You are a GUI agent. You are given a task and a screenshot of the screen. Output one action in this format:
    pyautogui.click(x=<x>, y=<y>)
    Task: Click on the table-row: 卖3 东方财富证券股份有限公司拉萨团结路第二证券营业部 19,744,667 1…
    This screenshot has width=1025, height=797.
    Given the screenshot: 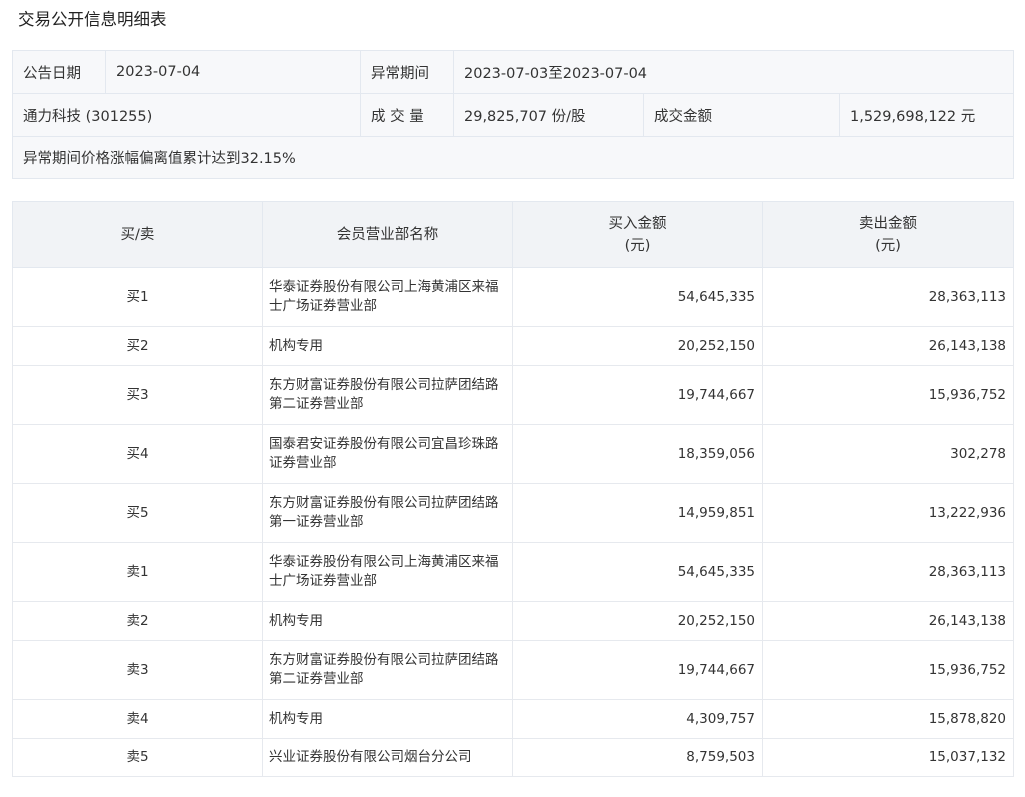 What is the action you would take?
    pyautogui.click(x=513, y=670)
    